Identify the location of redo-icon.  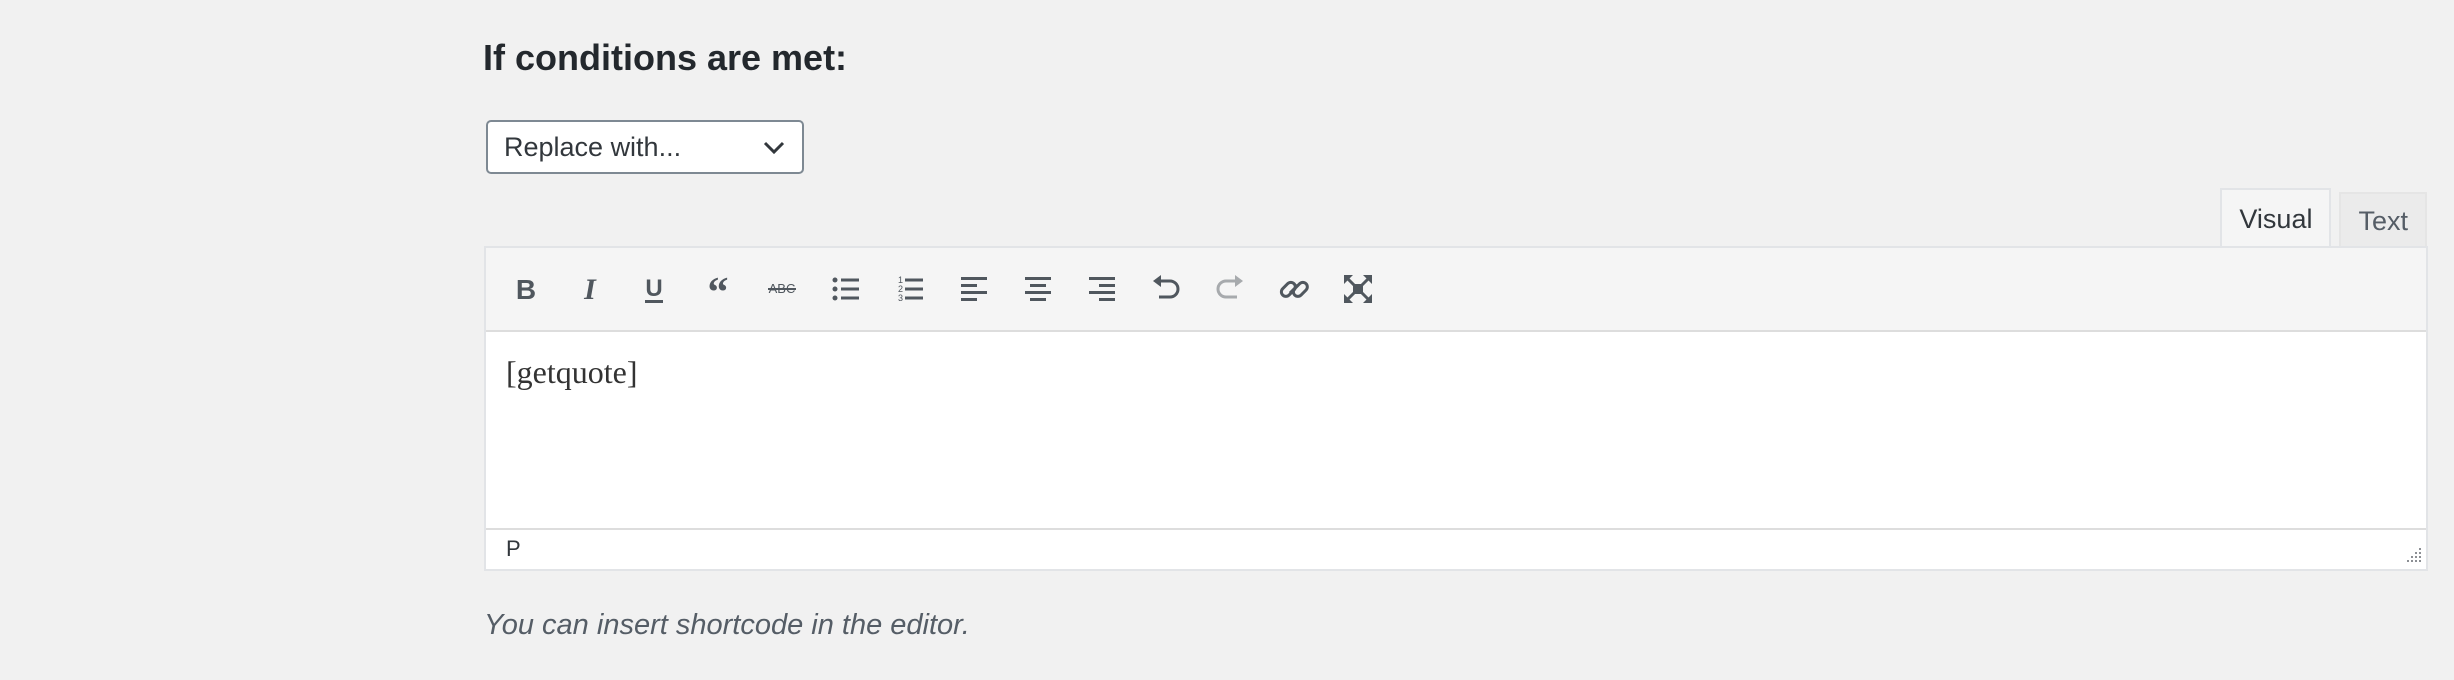
(1229, 287).